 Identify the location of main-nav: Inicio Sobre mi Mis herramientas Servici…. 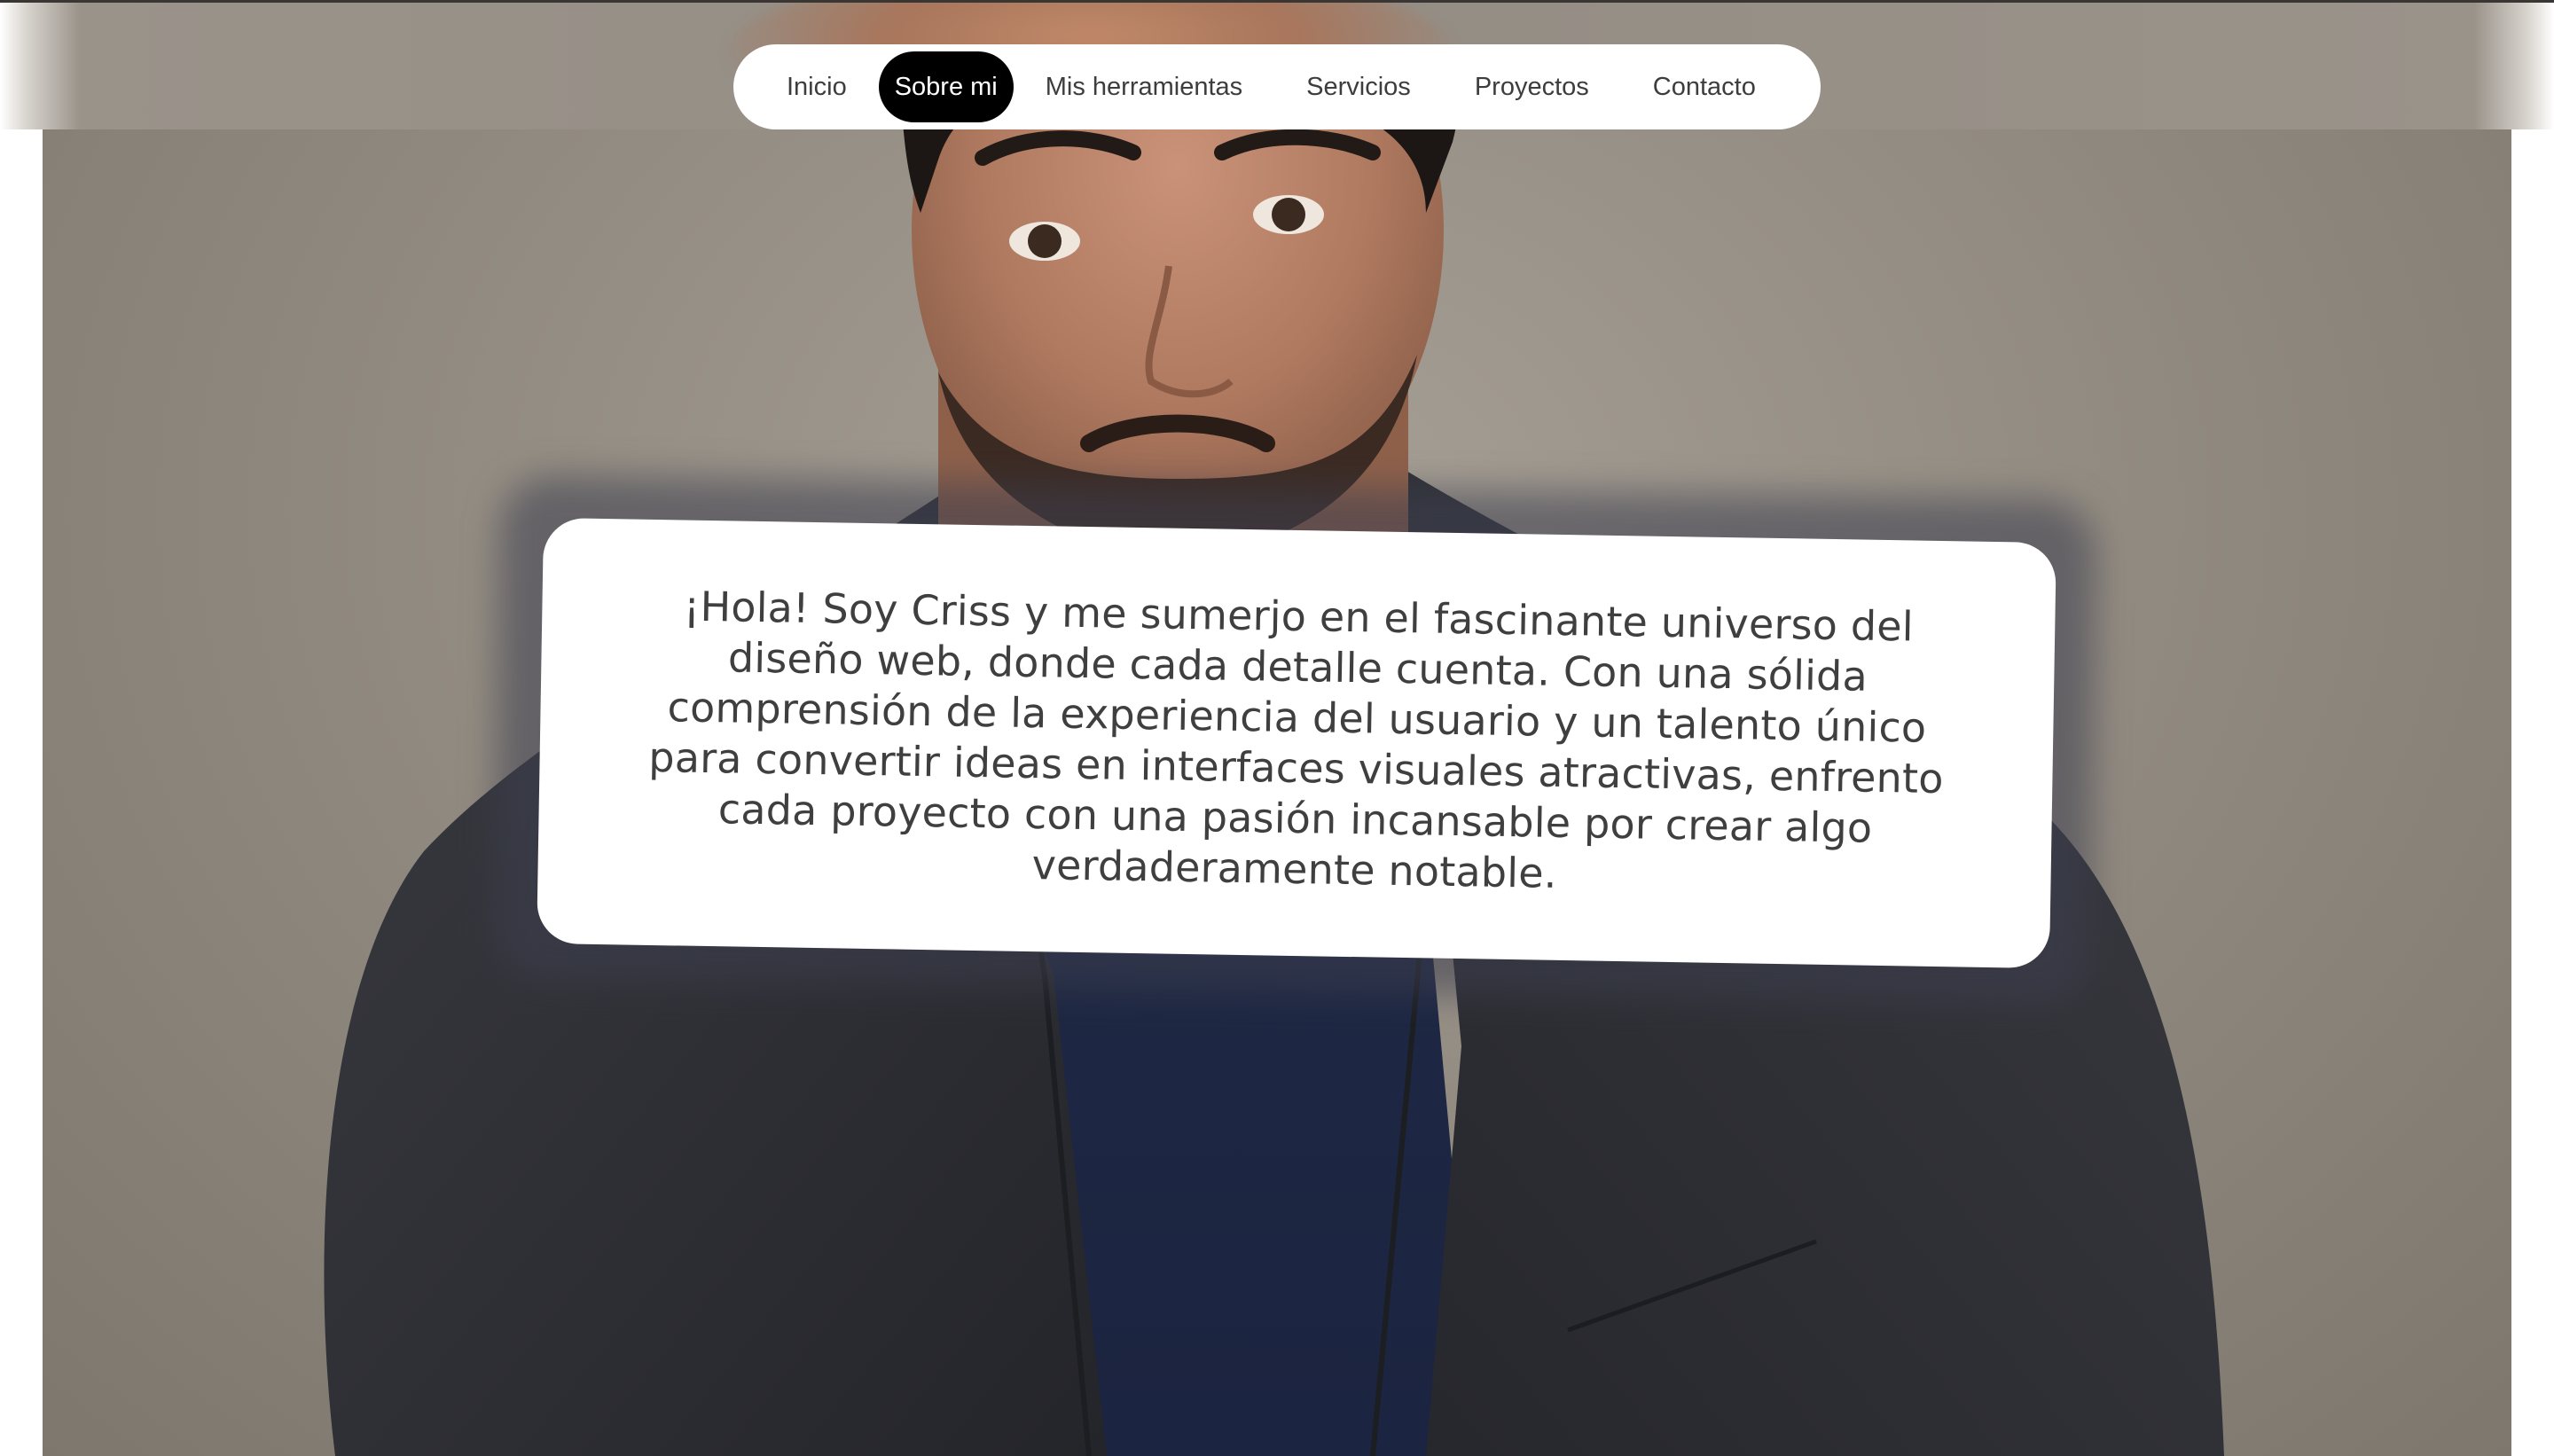
(1277, 86).